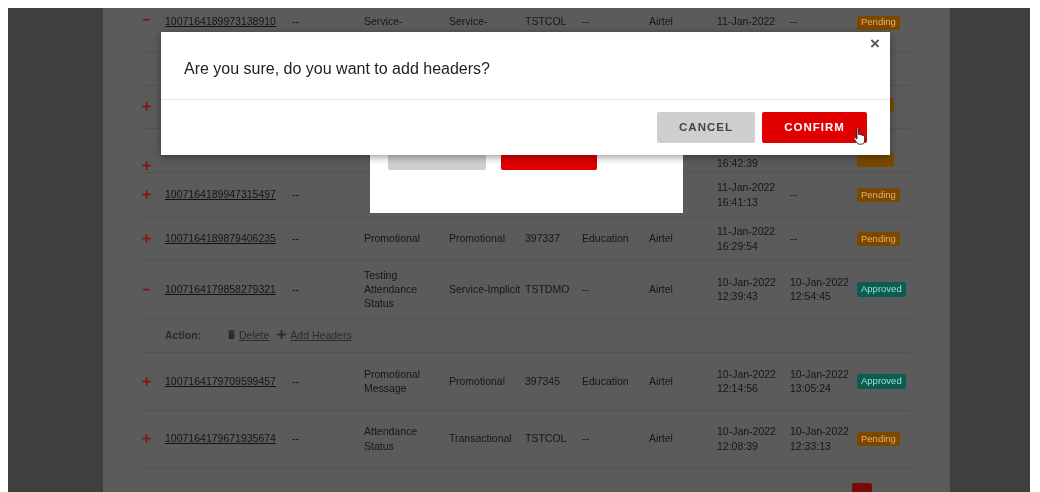 The image size is (1040, 492). I want to click on table-cell: TSTDMO, so click(551, 289).